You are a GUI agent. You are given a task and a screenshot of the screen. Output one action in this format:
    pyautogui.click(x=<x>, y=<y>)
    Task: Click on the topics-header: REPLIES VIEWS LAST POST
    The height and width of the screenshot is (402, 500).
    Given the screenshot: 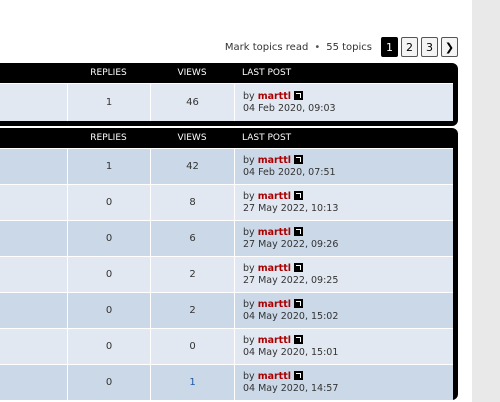 What is the action you would take?
    pyautogui.click(x=226, y=138)
    